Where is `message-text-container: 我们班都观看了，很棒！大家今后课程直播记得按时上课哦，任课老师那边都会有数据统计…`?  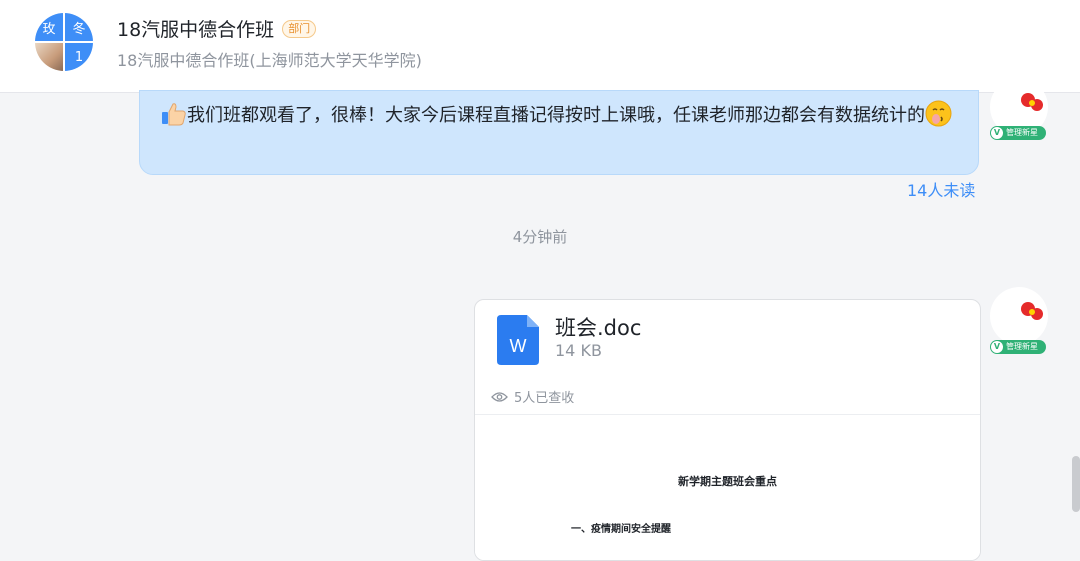
message-text-container: 我们班都观看了，很棒！大家今后课程直播记得按时上课哦，任课老师那边都会有数据统计… is located at coordinates (562, 115).